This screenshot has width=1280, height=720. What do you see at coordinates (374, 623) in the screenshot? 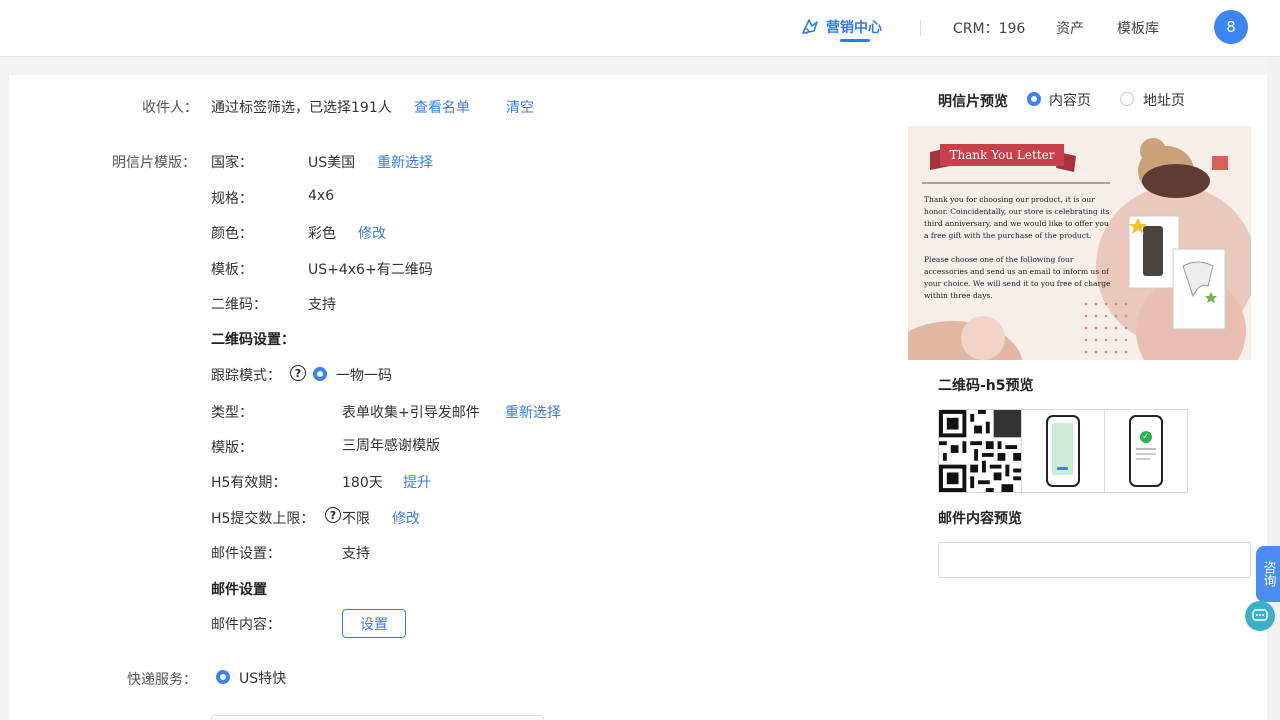
I see `mail-set-button: 设置` at bounding box center [374, 623].